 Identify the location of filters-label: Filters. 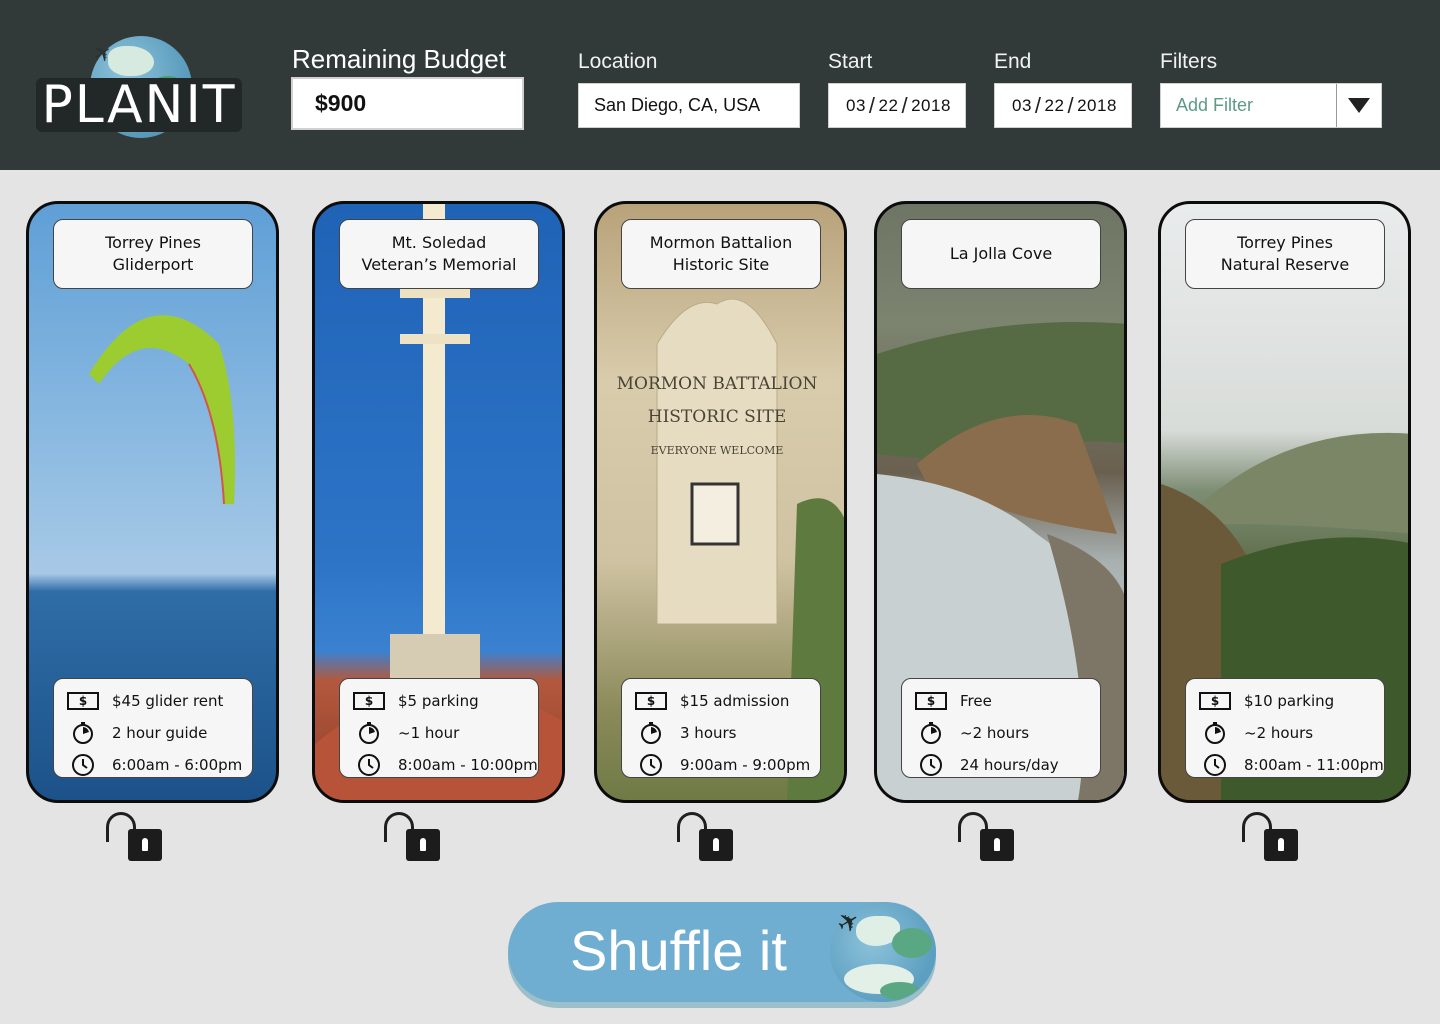
(1189, 61).